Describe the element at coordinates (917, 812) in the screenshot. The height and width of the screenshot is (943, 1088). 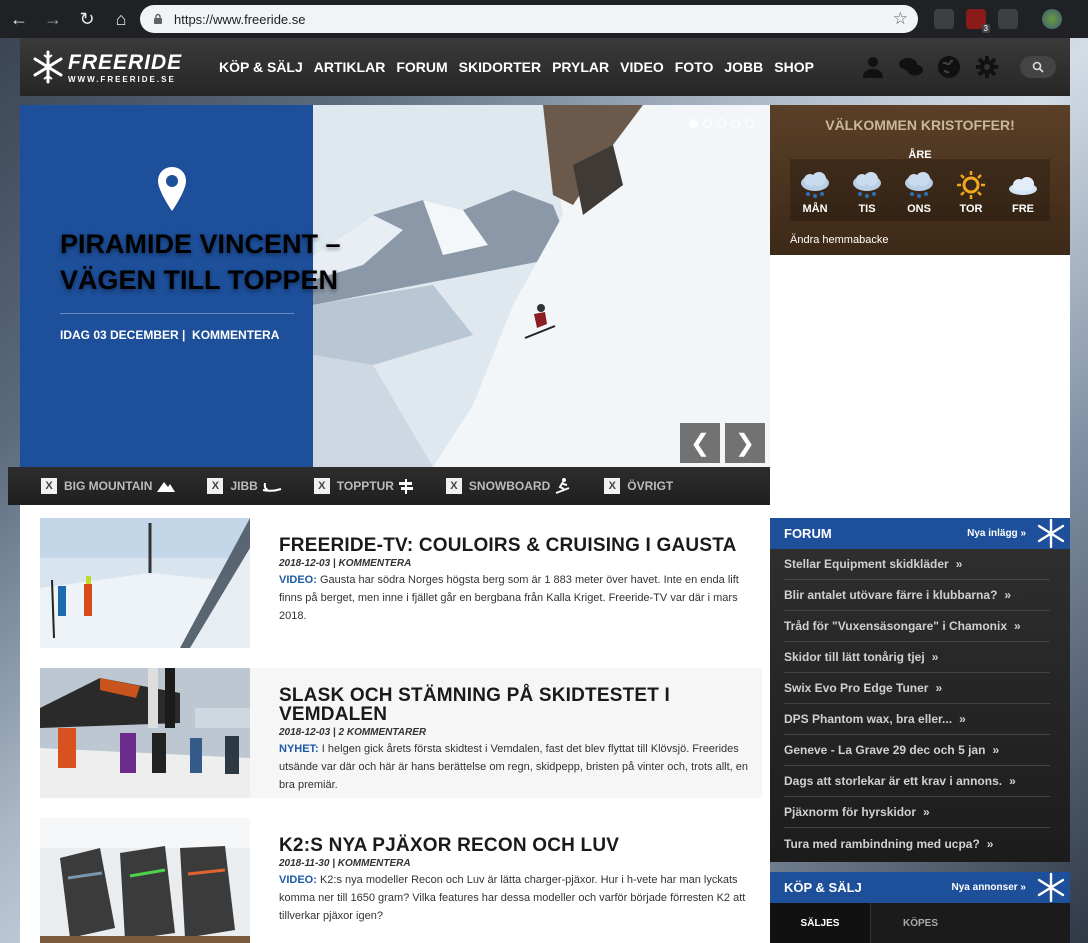
I see `forum-thread: Pjäxnorm för hyrskidor »` at that location.